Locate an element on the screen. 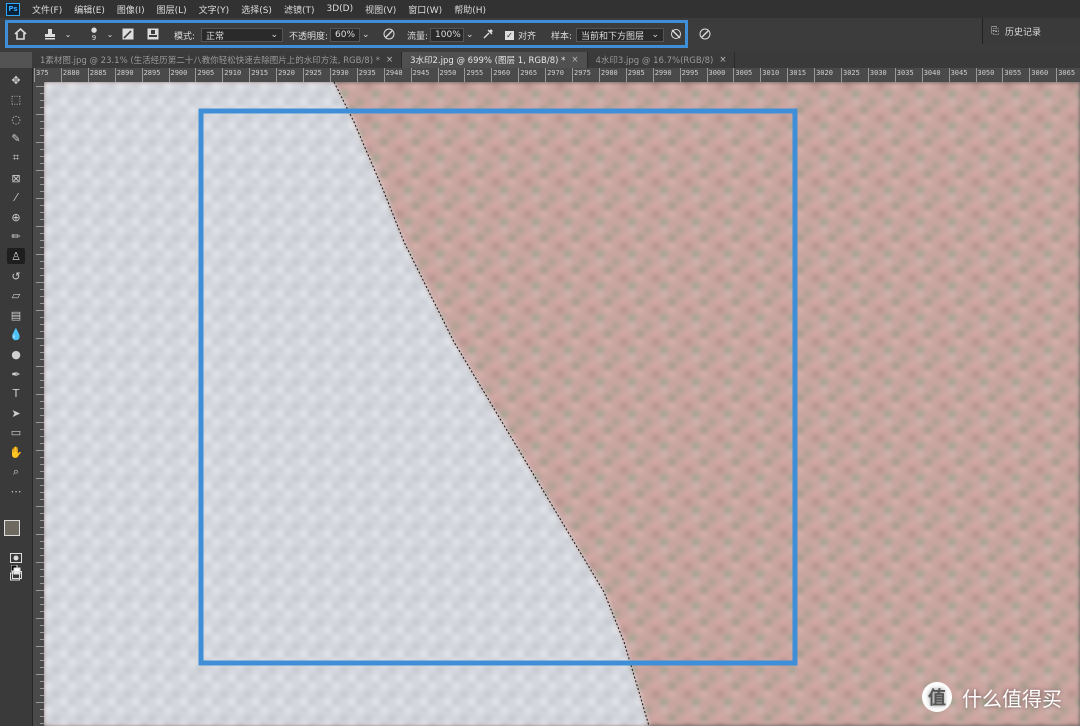  menu-view: 视图(V) is located at coordinates (380, 9).